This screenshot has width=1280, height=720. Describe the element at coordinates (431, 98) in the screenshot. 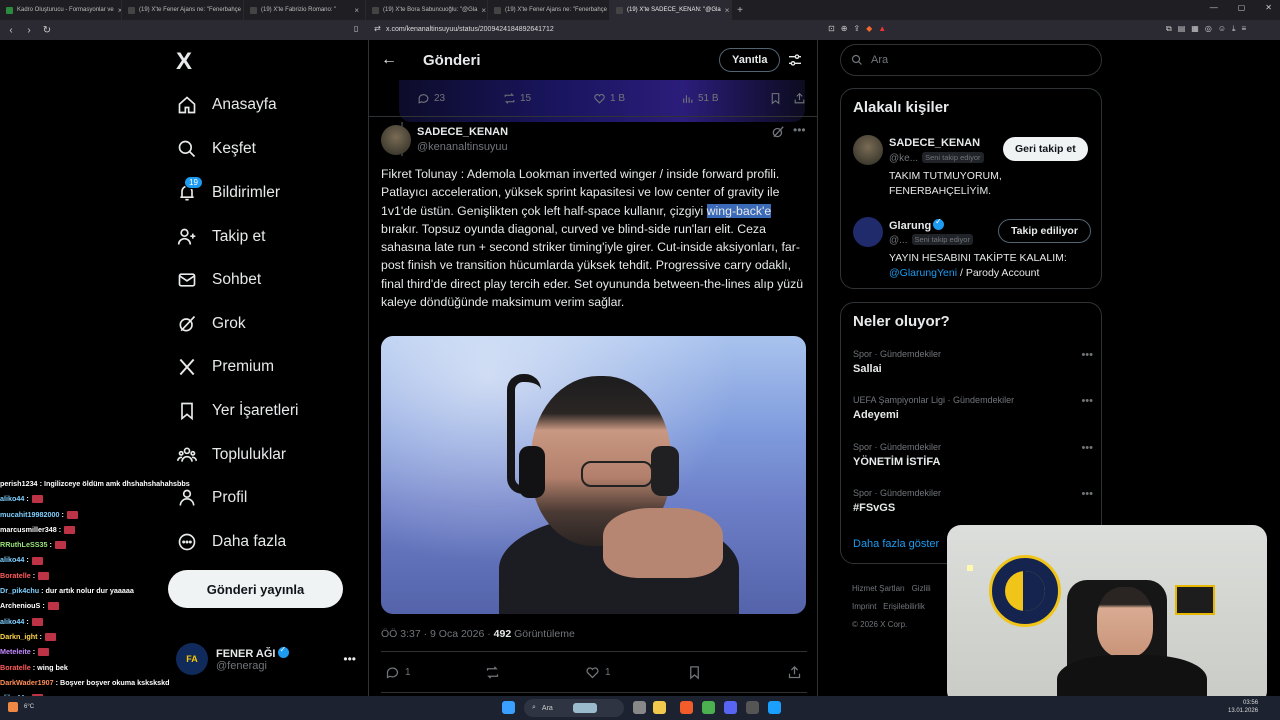

I see `prev-reply-action: 23` at that location.